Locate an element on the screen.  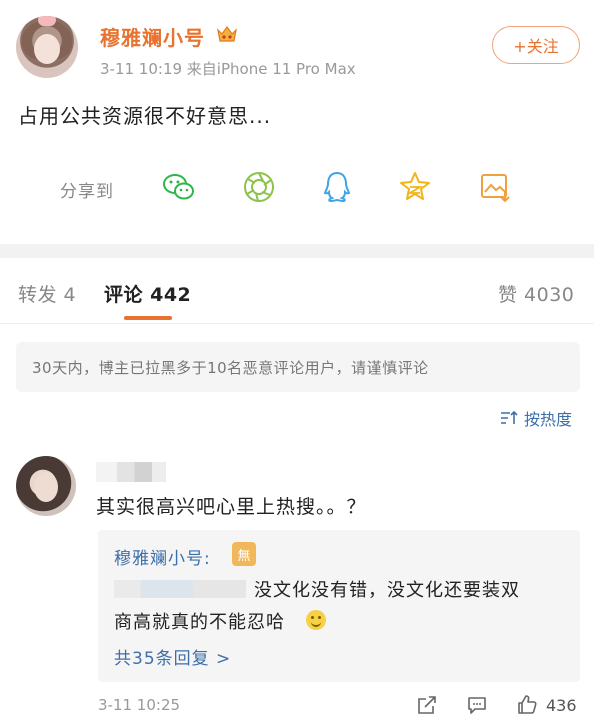
post-meta: 3-11 10:19 来自iPhone 11 Pro Max is located at coordinates (228, 69).